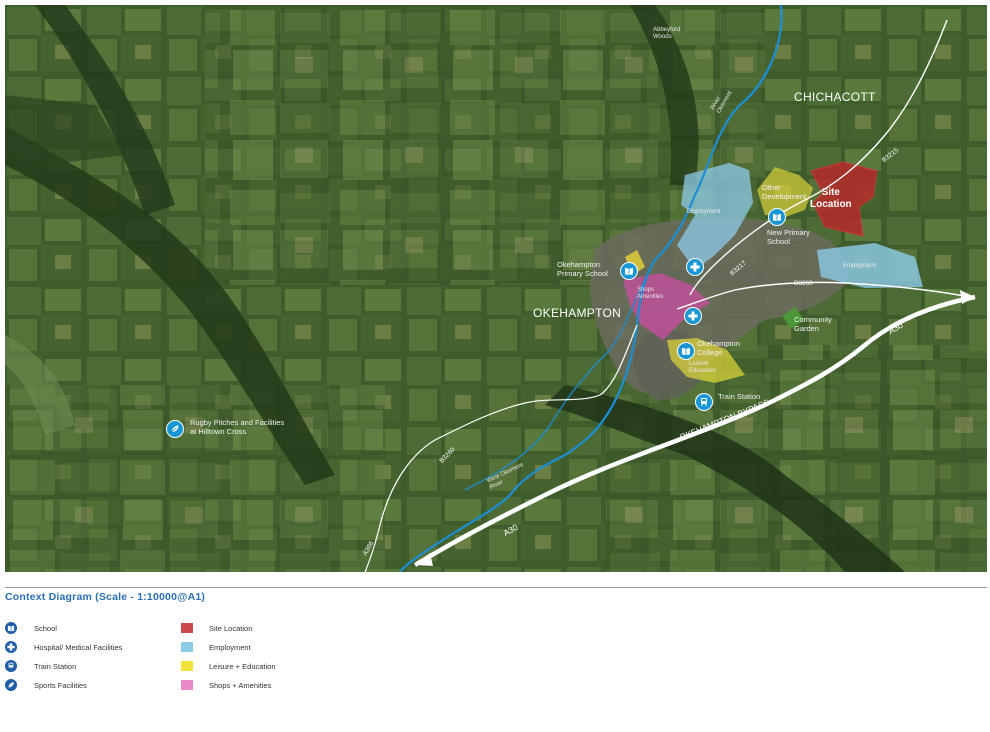 This screenshot has height=732, width=990. Describe the element at coordinates (650, 293) in the screenshot. I see `shops-amenities-label: Shops Amenities` at that location.